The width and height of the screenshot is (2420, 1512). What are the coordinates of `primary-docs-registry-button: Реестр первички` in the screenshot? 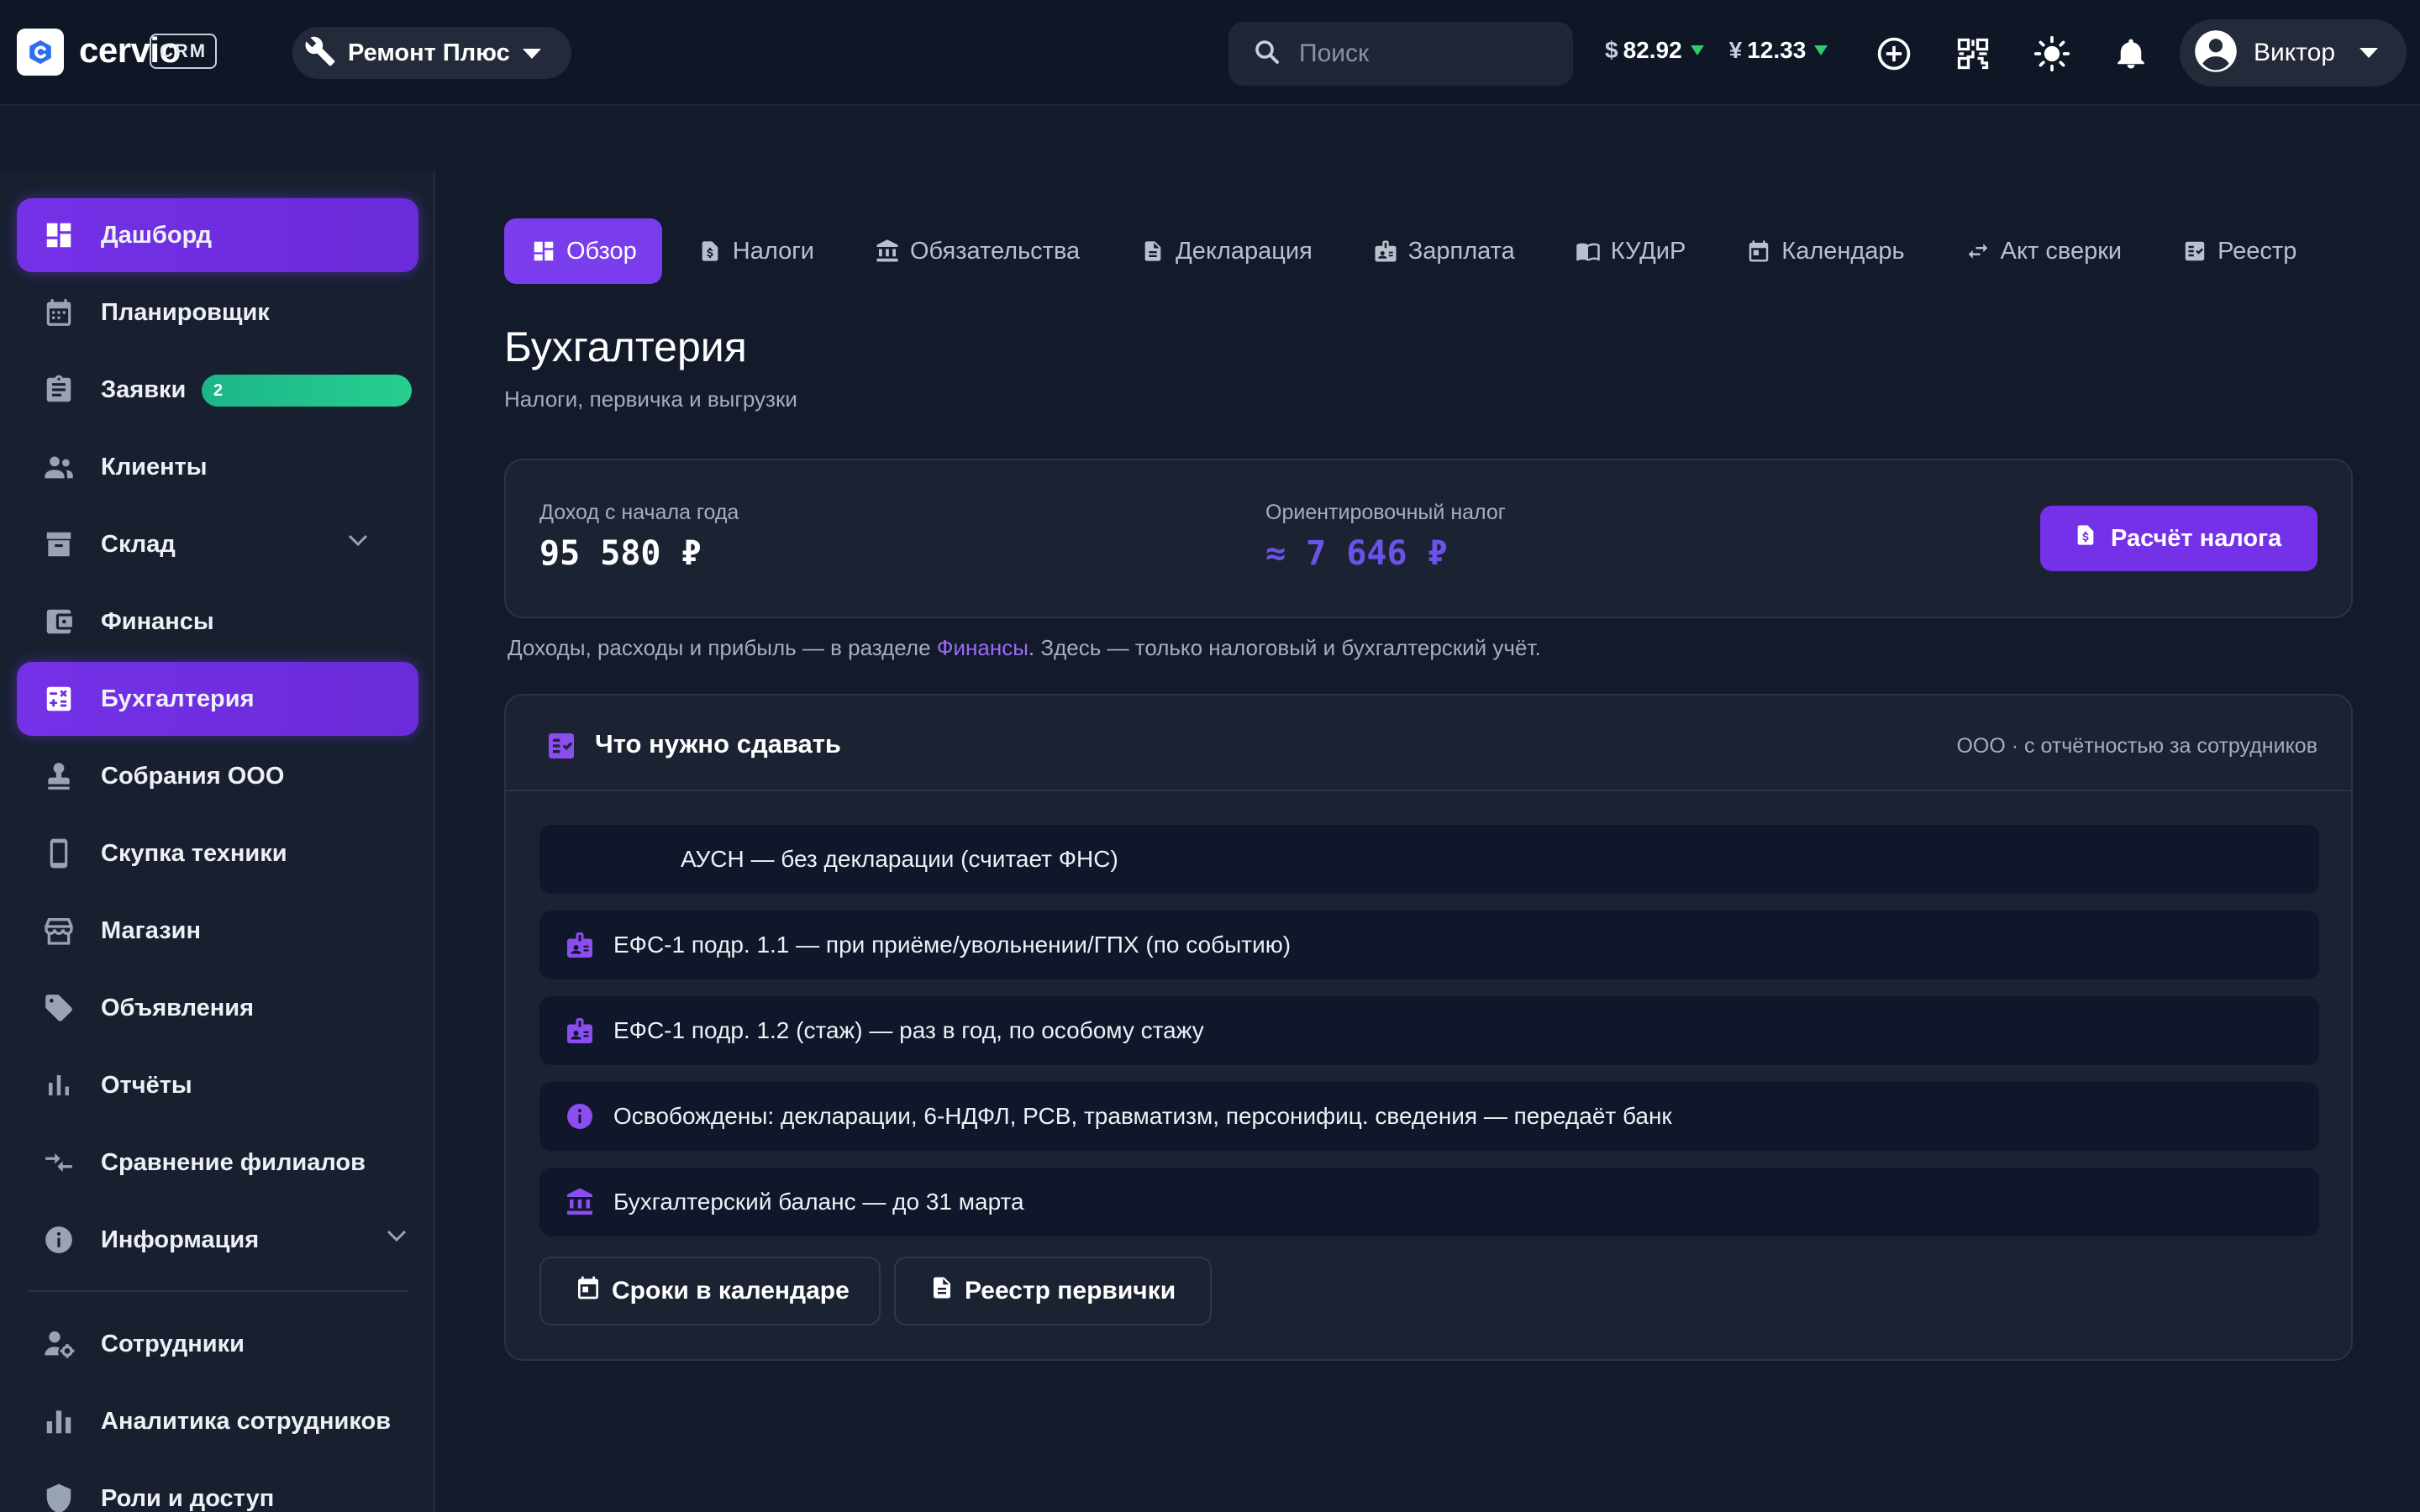 It's located at (1053, 1291).